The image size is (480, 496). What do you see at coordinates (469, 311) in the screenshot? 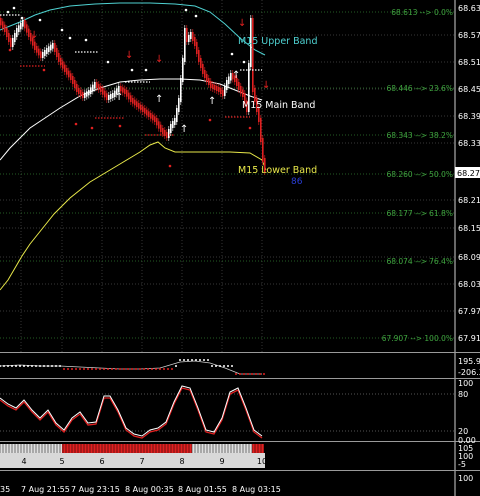
I see `price-tick: 67.975` at bounding box center [469, 311].